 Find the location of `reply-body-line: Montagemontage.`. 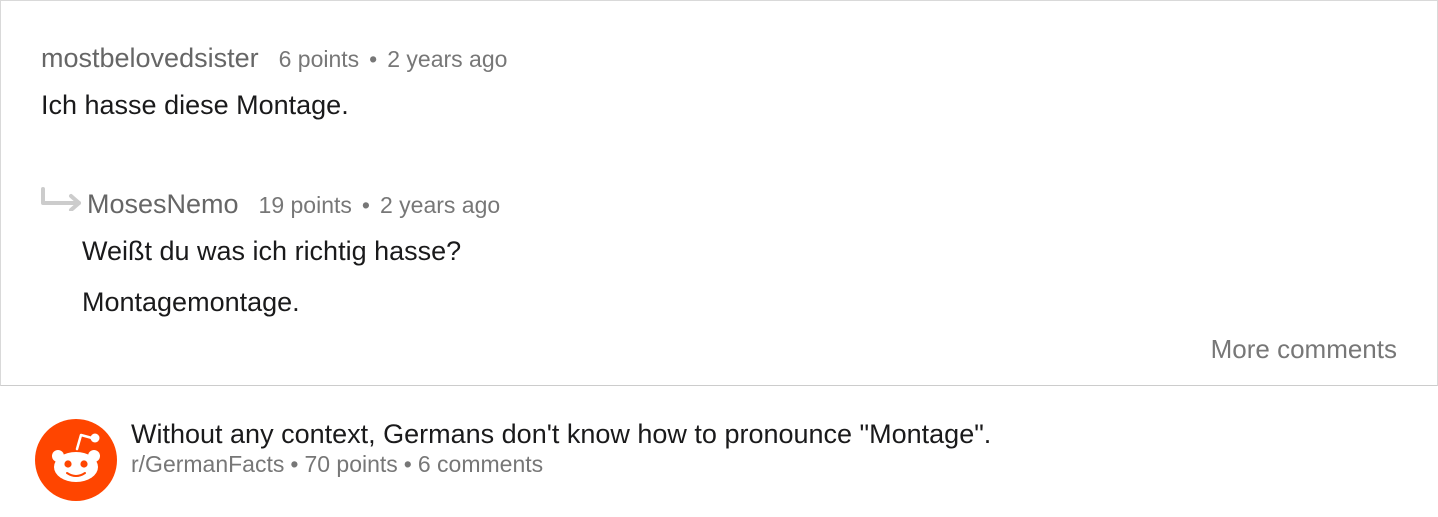

reply-body-line: Montagemontage. is located at coordinates (191, 302).